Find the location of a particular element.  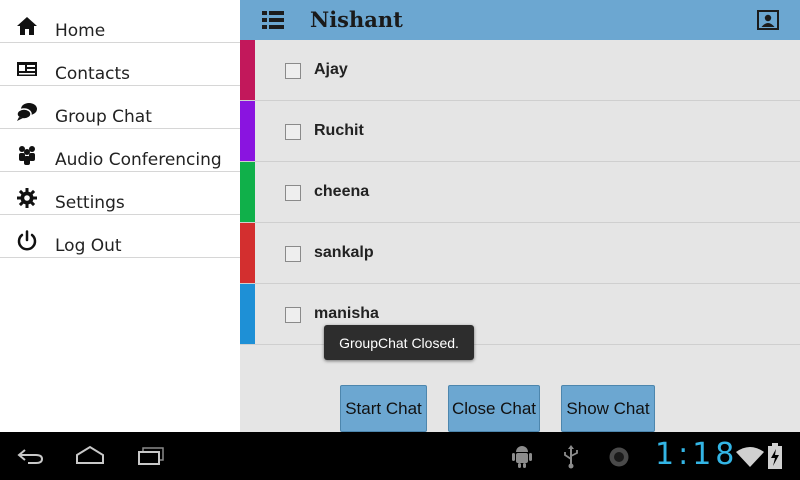

home-icon is located at coordinates (27, 26).